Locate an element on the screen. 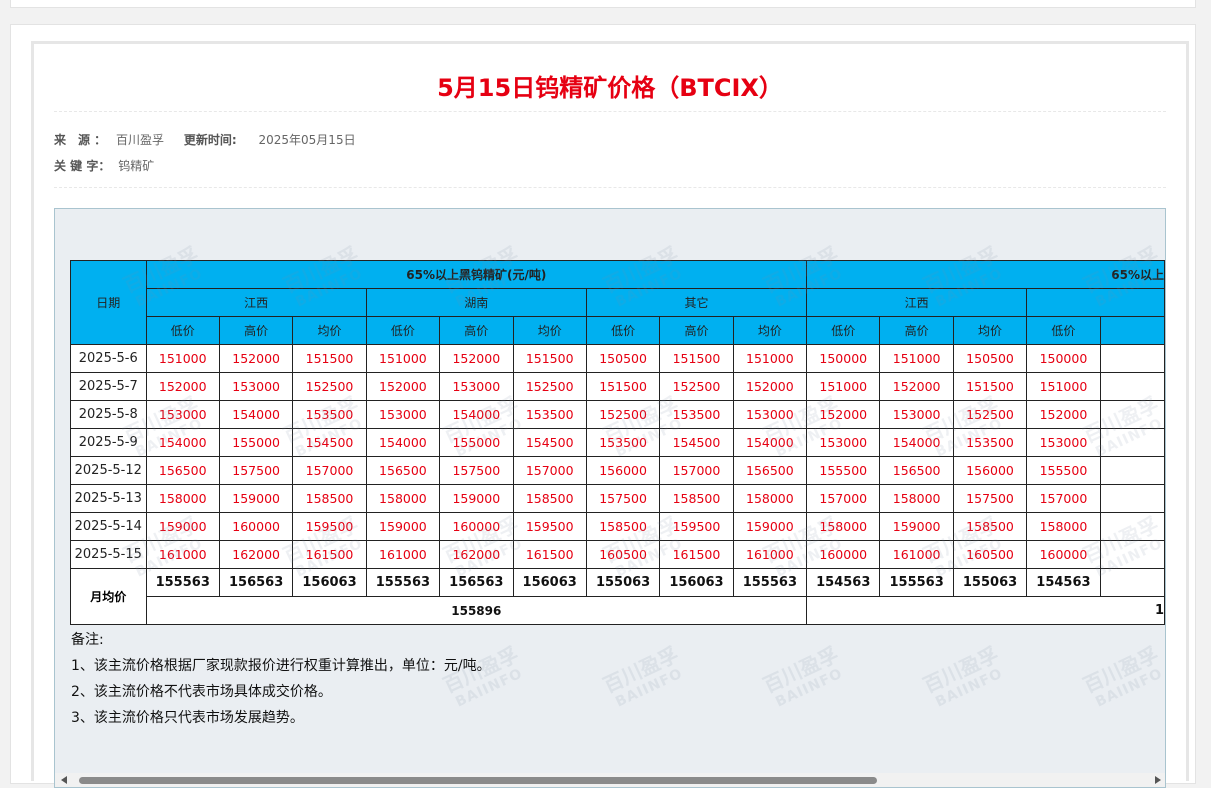 This screenshot has height=788, width=1211. monthly-avg-cell: 156563 is located at coordinates (256, 582).